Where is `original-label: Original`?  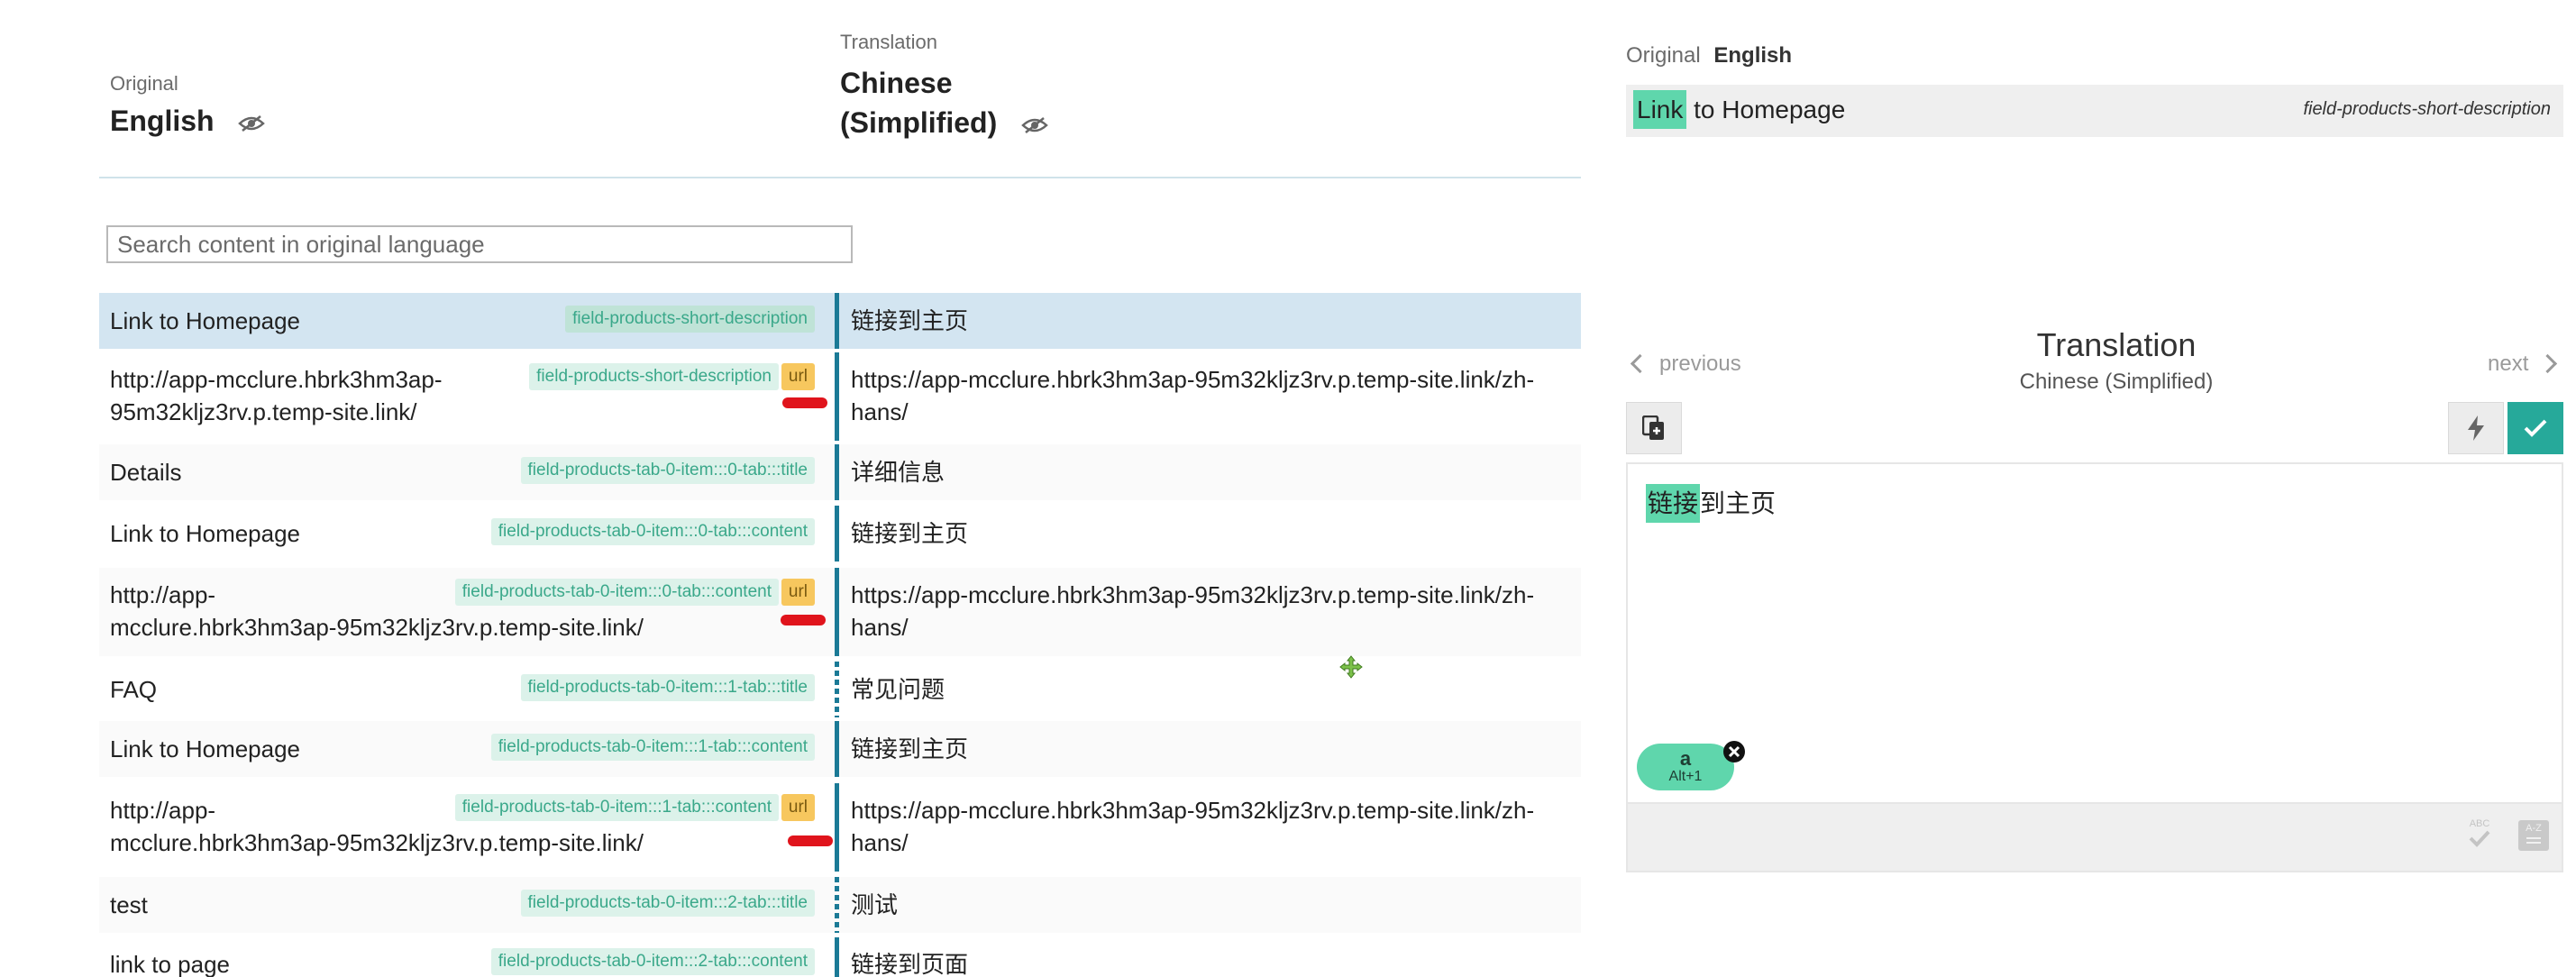
original-label: Original is located at coordinates (144, 83).